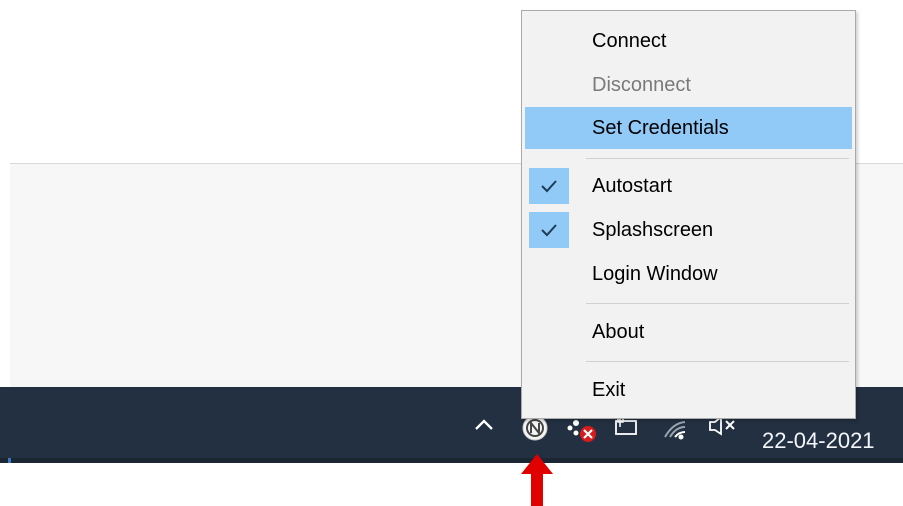 The width and height of the screenshot is (903, 506). What do you see at coordinates (609, 390) in the screenshot?
I see `menu-item-label: Exit` at bounding box center [609, 390].